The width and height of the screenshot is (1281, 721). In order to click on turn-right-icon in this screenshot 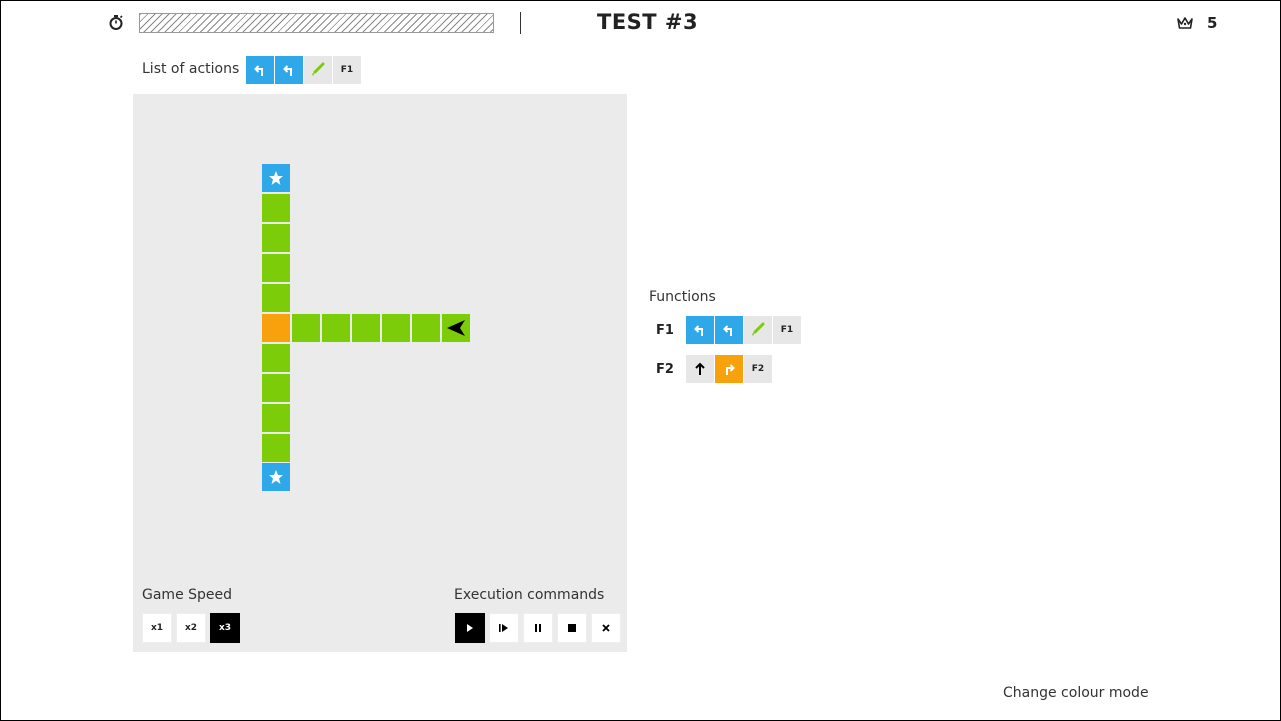, I will do `click(730, 369)`.